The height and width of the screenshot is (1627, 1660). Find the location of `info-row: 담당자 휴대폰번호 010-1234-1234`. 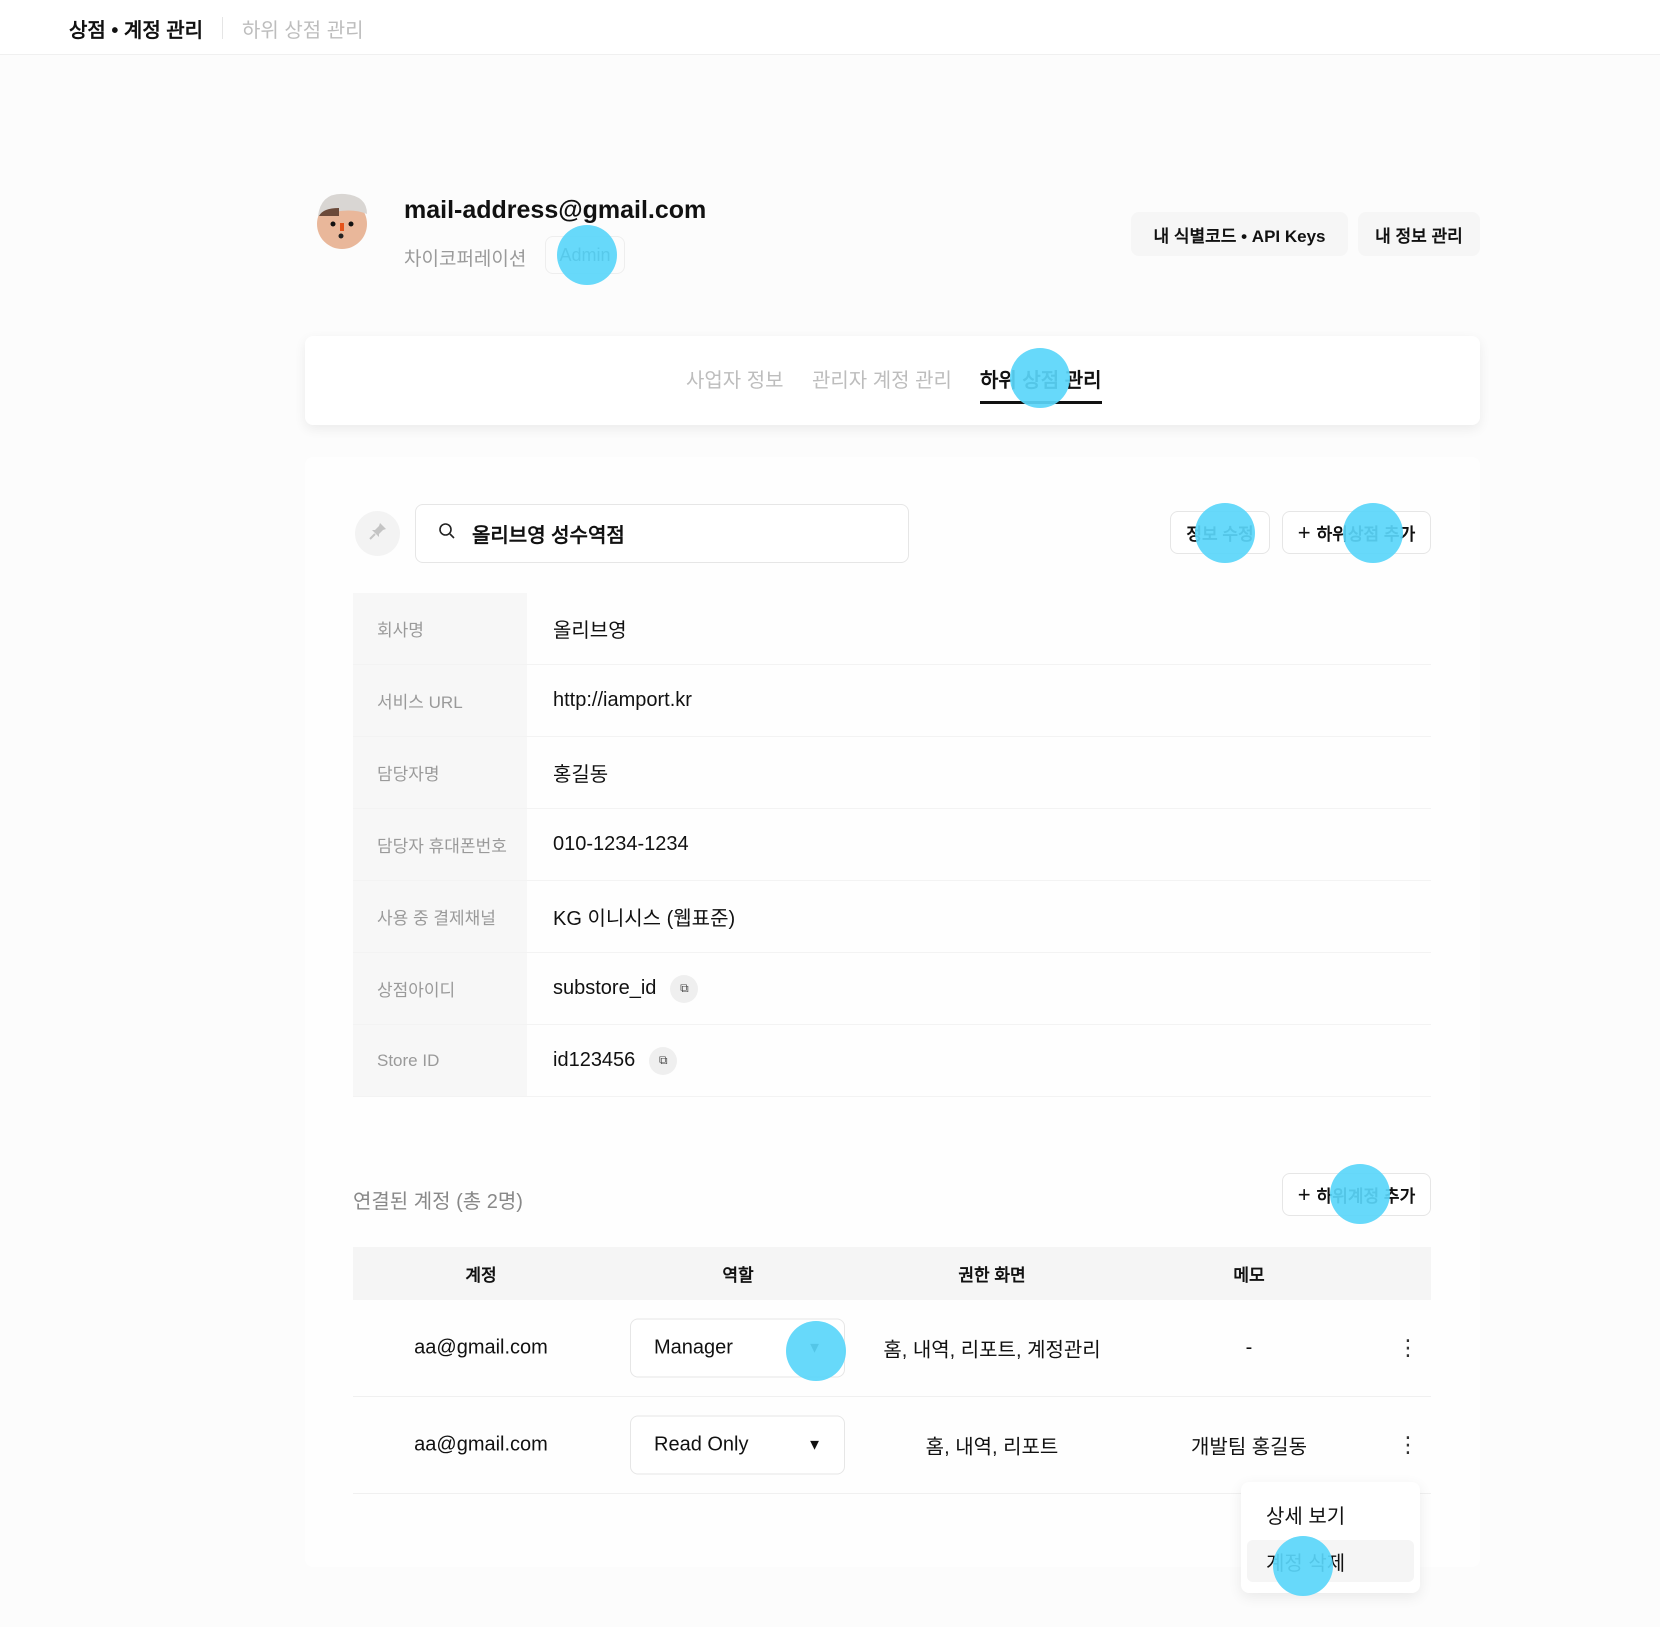

info-row: 담당자 휴대폰번호 010-1234-1234 is located at coordinates (892, 845).